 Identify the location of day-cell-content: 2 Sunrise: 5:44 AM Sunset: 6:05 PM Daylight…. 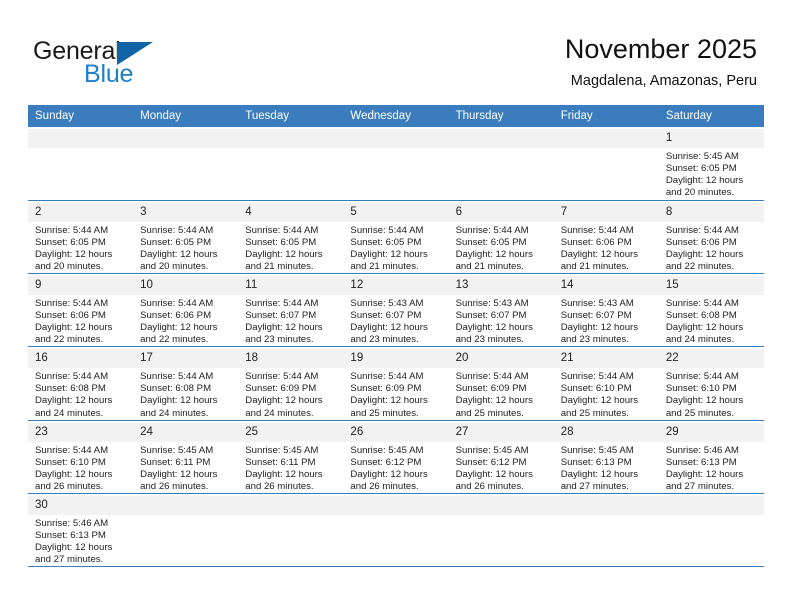
(81, 237).